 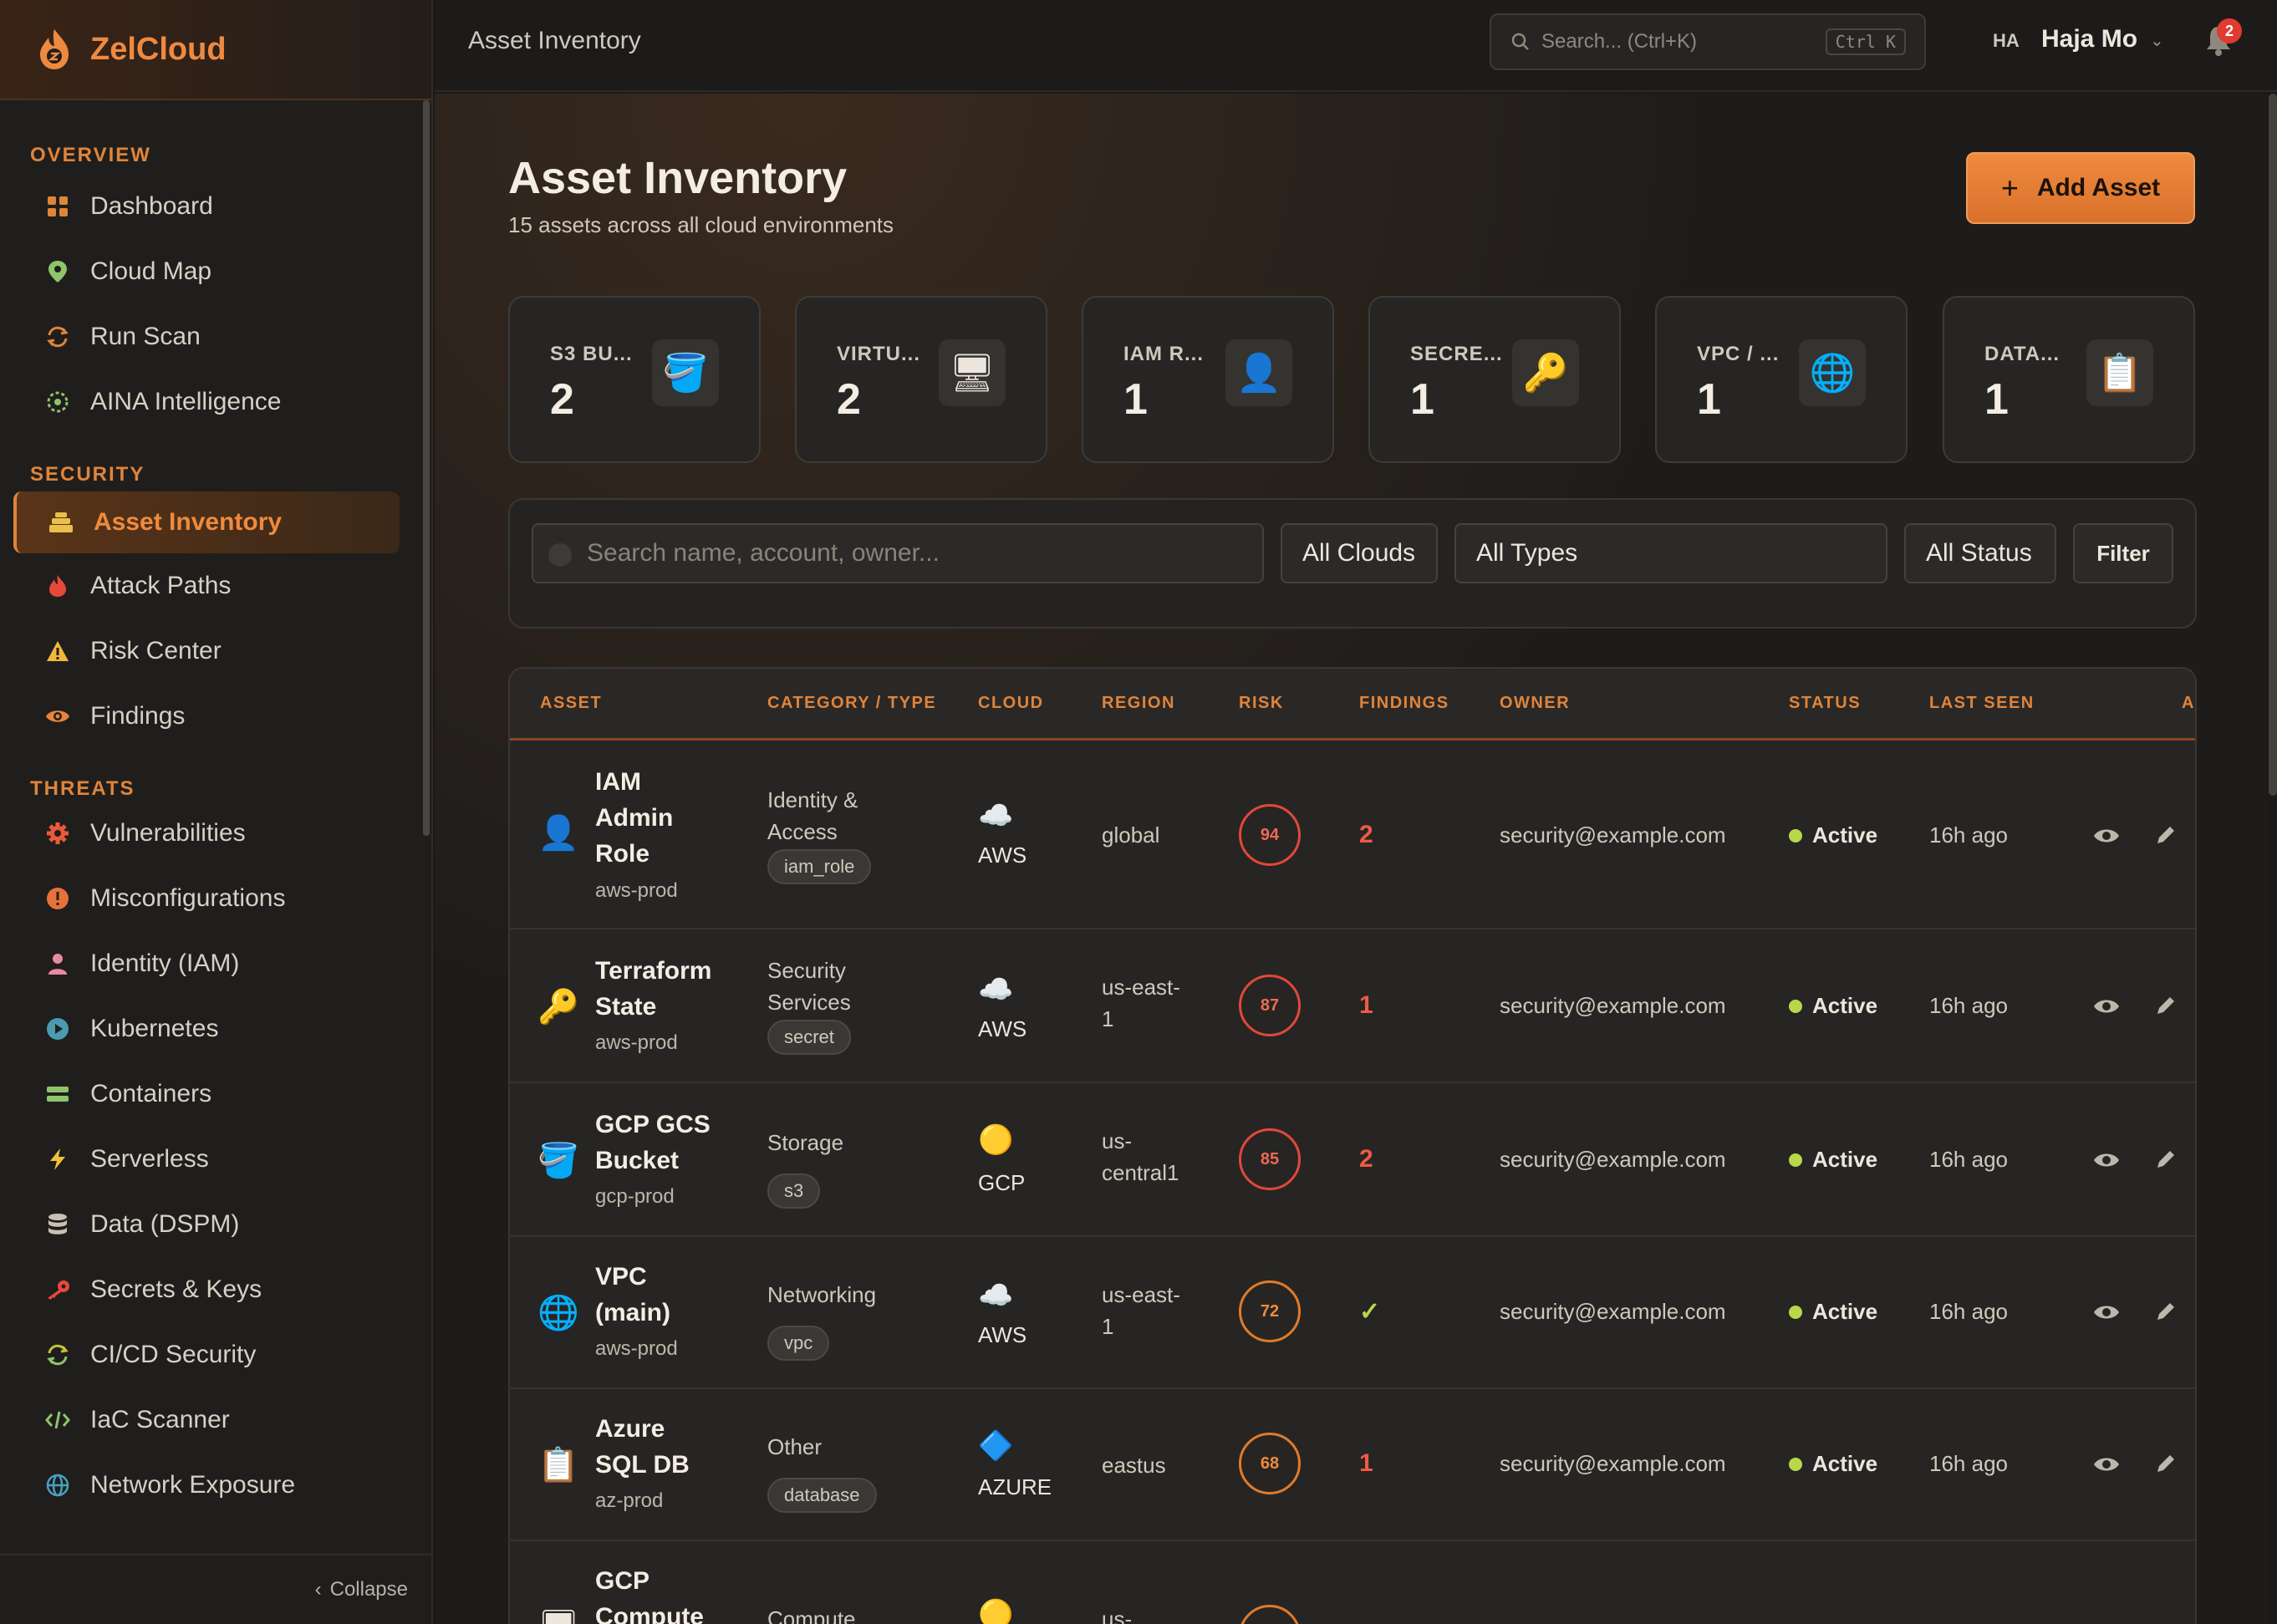 I want to click on global-search-input: Search... (Ctrl+K) Ctrl K, so click(x=1708, y=41).